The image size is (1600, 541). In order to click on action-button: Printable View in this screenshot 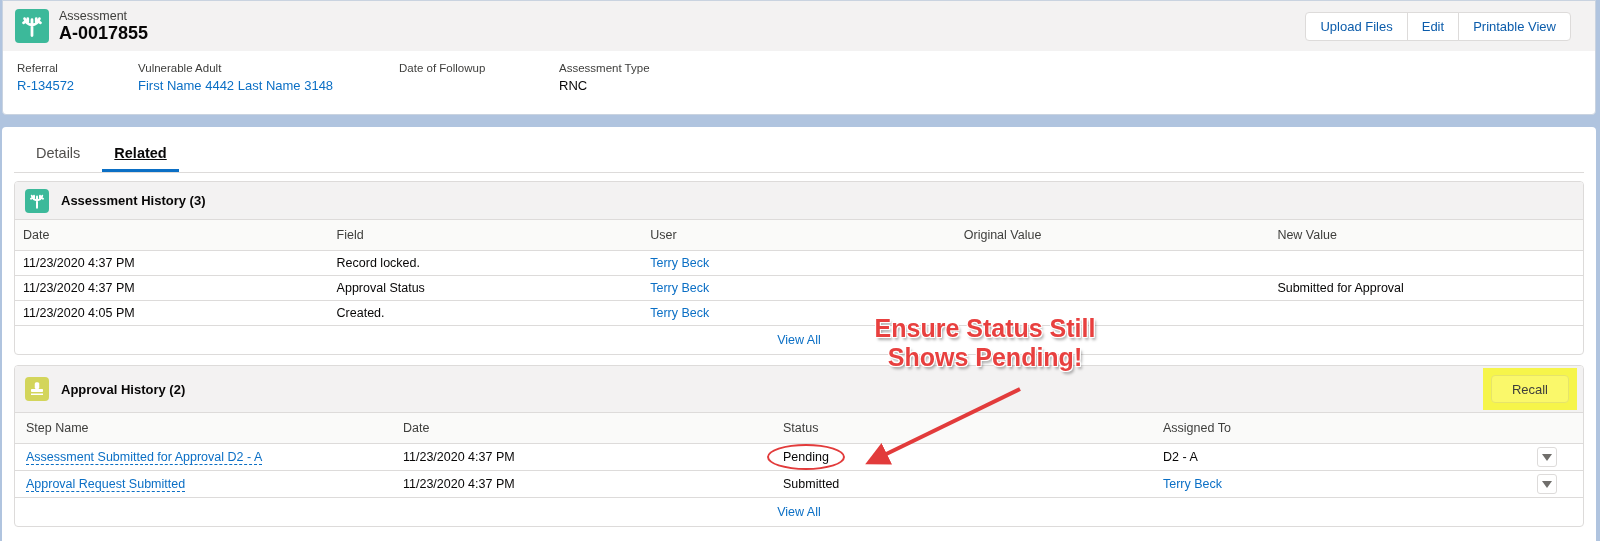, I will do `click(1514, 26)`.